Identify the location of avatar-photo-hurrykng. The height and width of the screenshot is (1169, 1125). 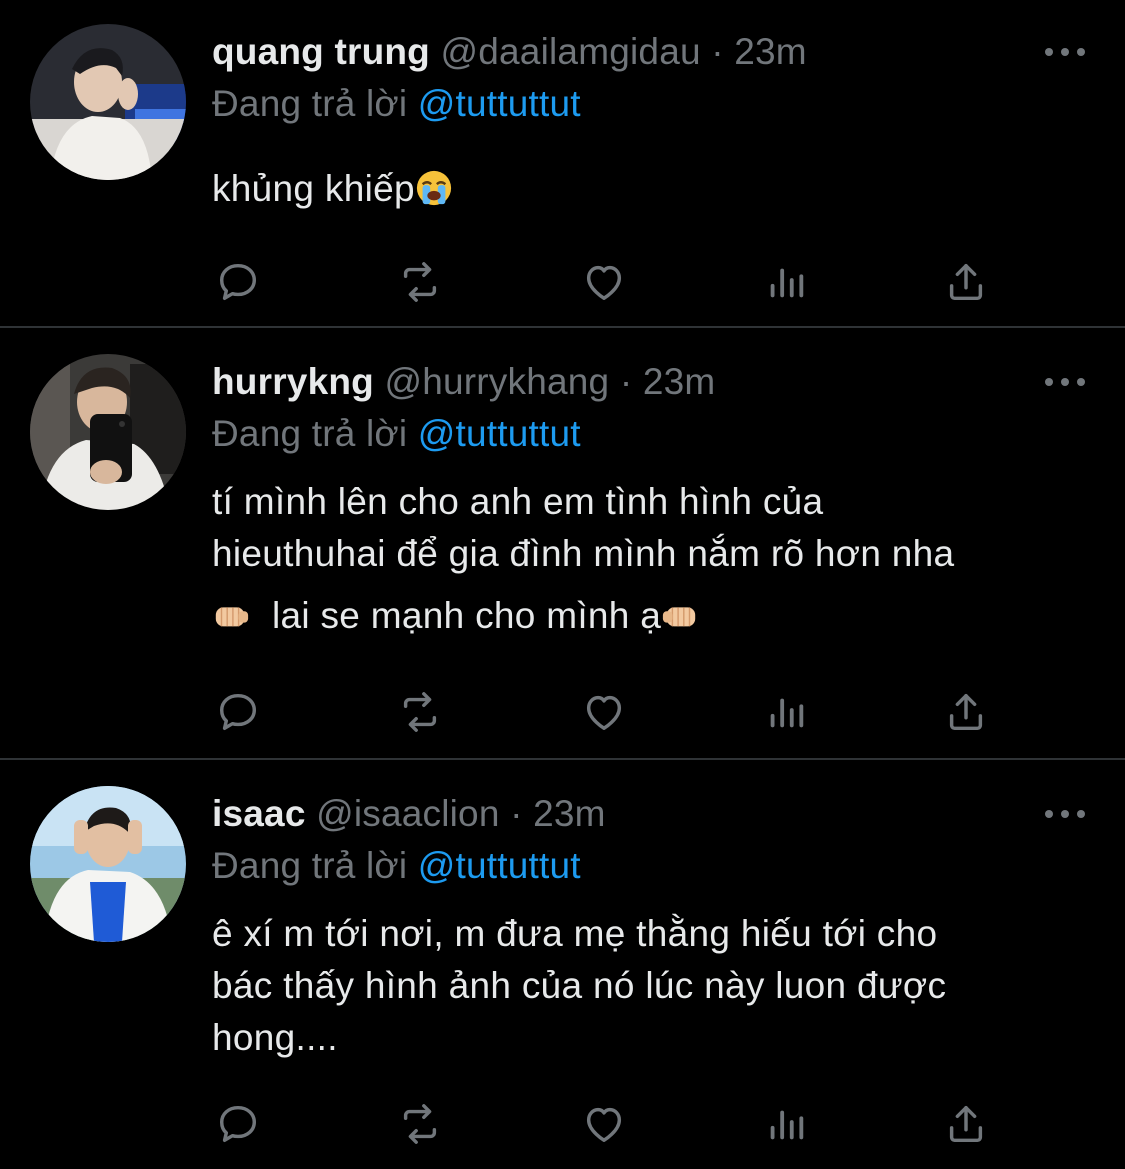
(108, 432).